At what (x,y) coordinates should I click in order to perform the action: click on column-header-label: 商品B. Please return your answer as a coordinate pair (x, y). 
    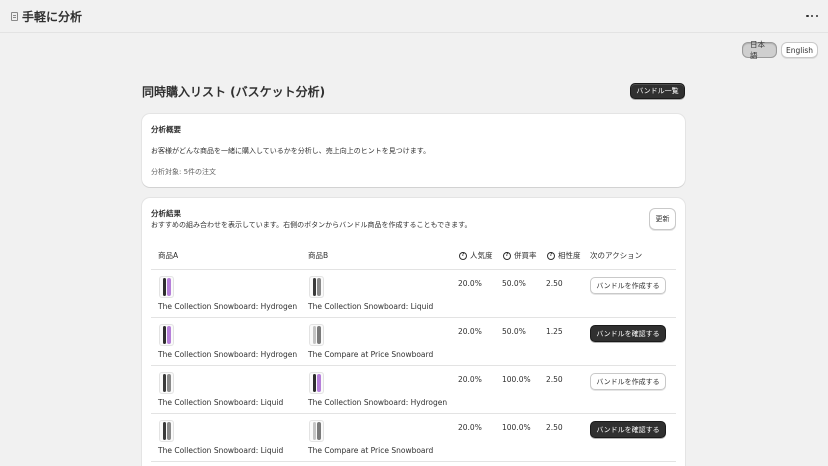
    Looking at the image, I should click on (318, 255).